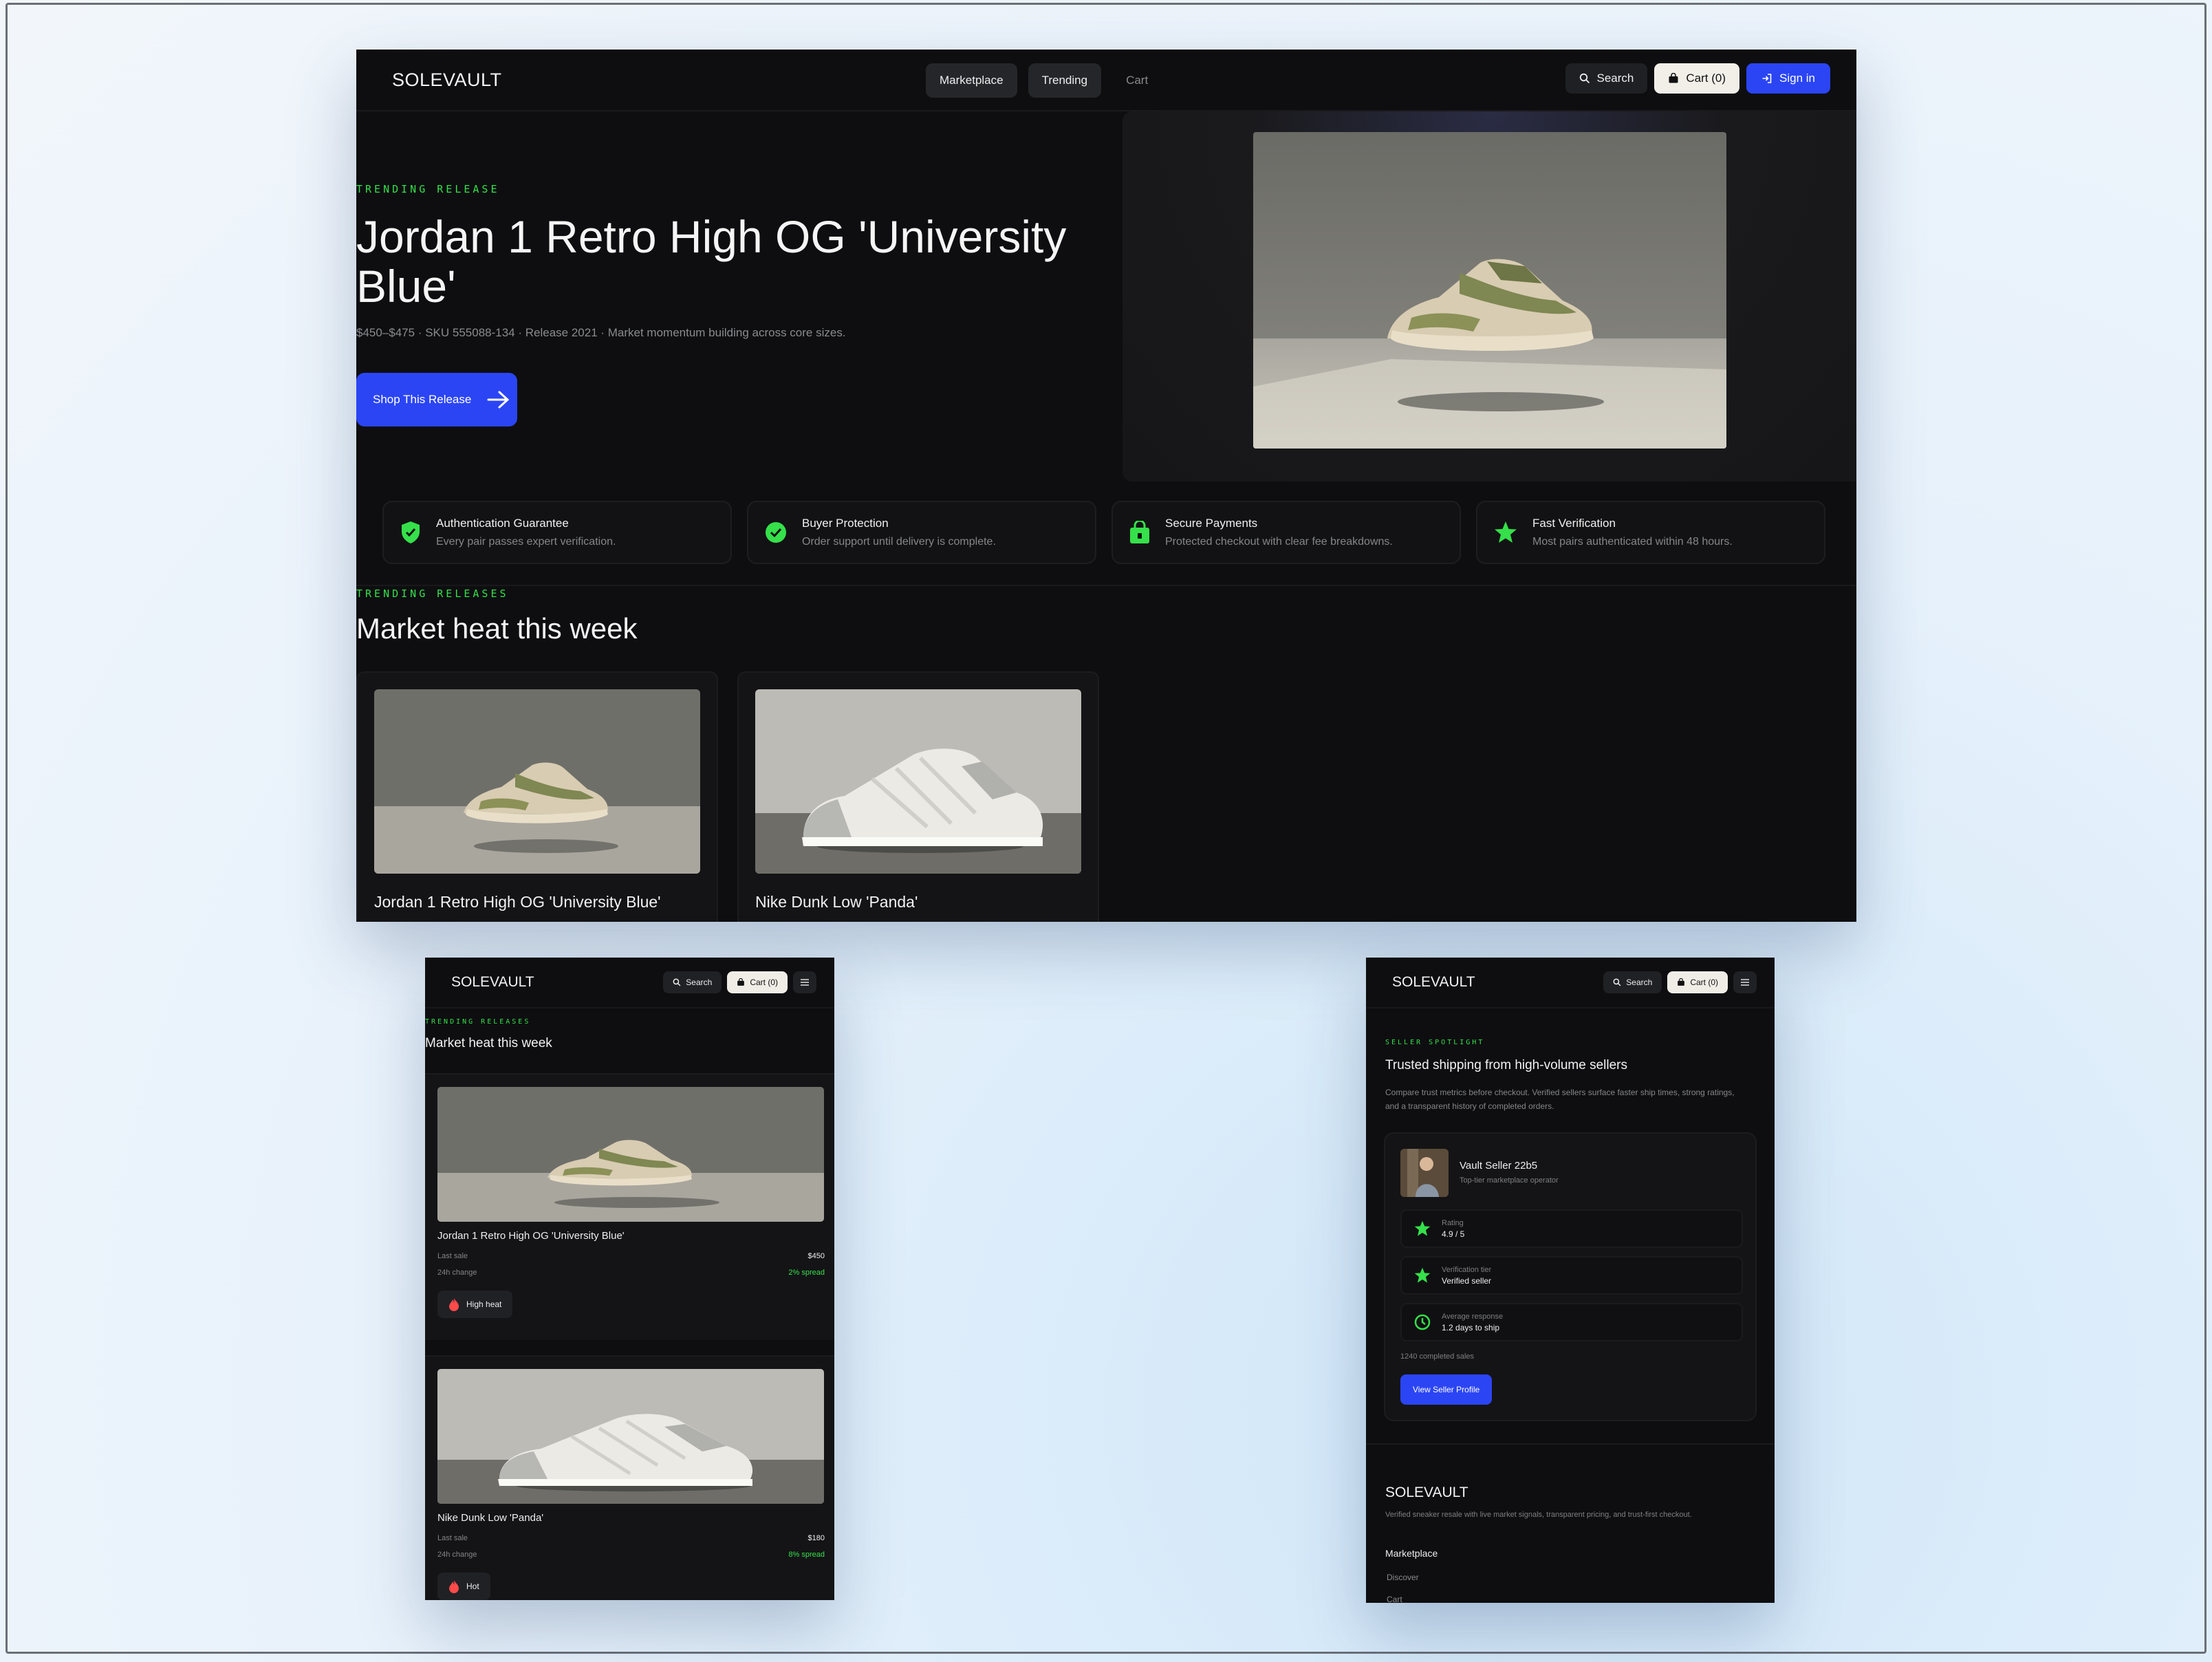 The width and height of the screenshot is (2212, 1662). Describe the element at coordinates (1422, 1275) in the screenshot. I see `star-icon` at that location.